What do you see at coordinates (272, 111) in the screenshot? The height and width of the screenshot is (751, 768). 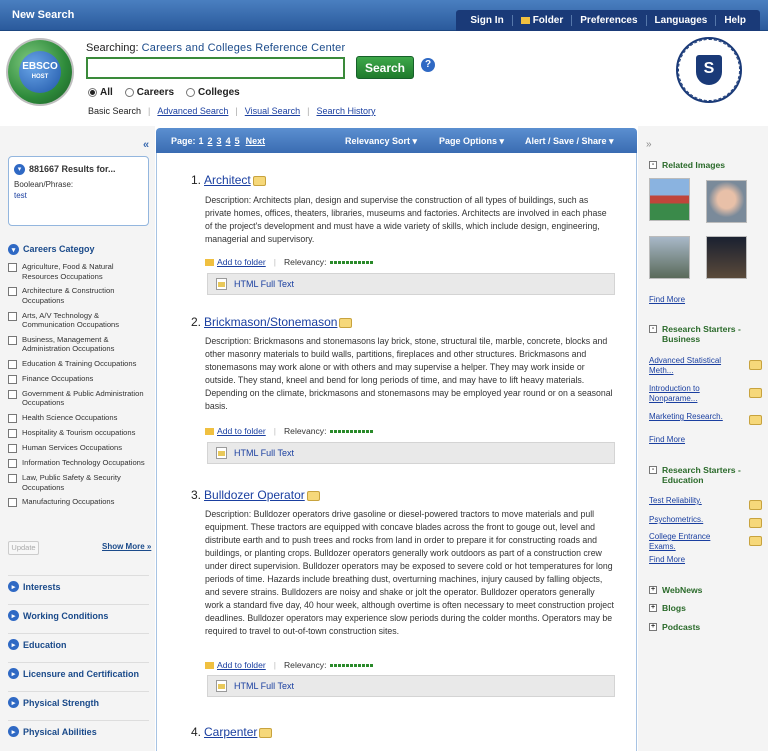 I see `visual-search-link: Visual Search` at bounding box center [272, 111].